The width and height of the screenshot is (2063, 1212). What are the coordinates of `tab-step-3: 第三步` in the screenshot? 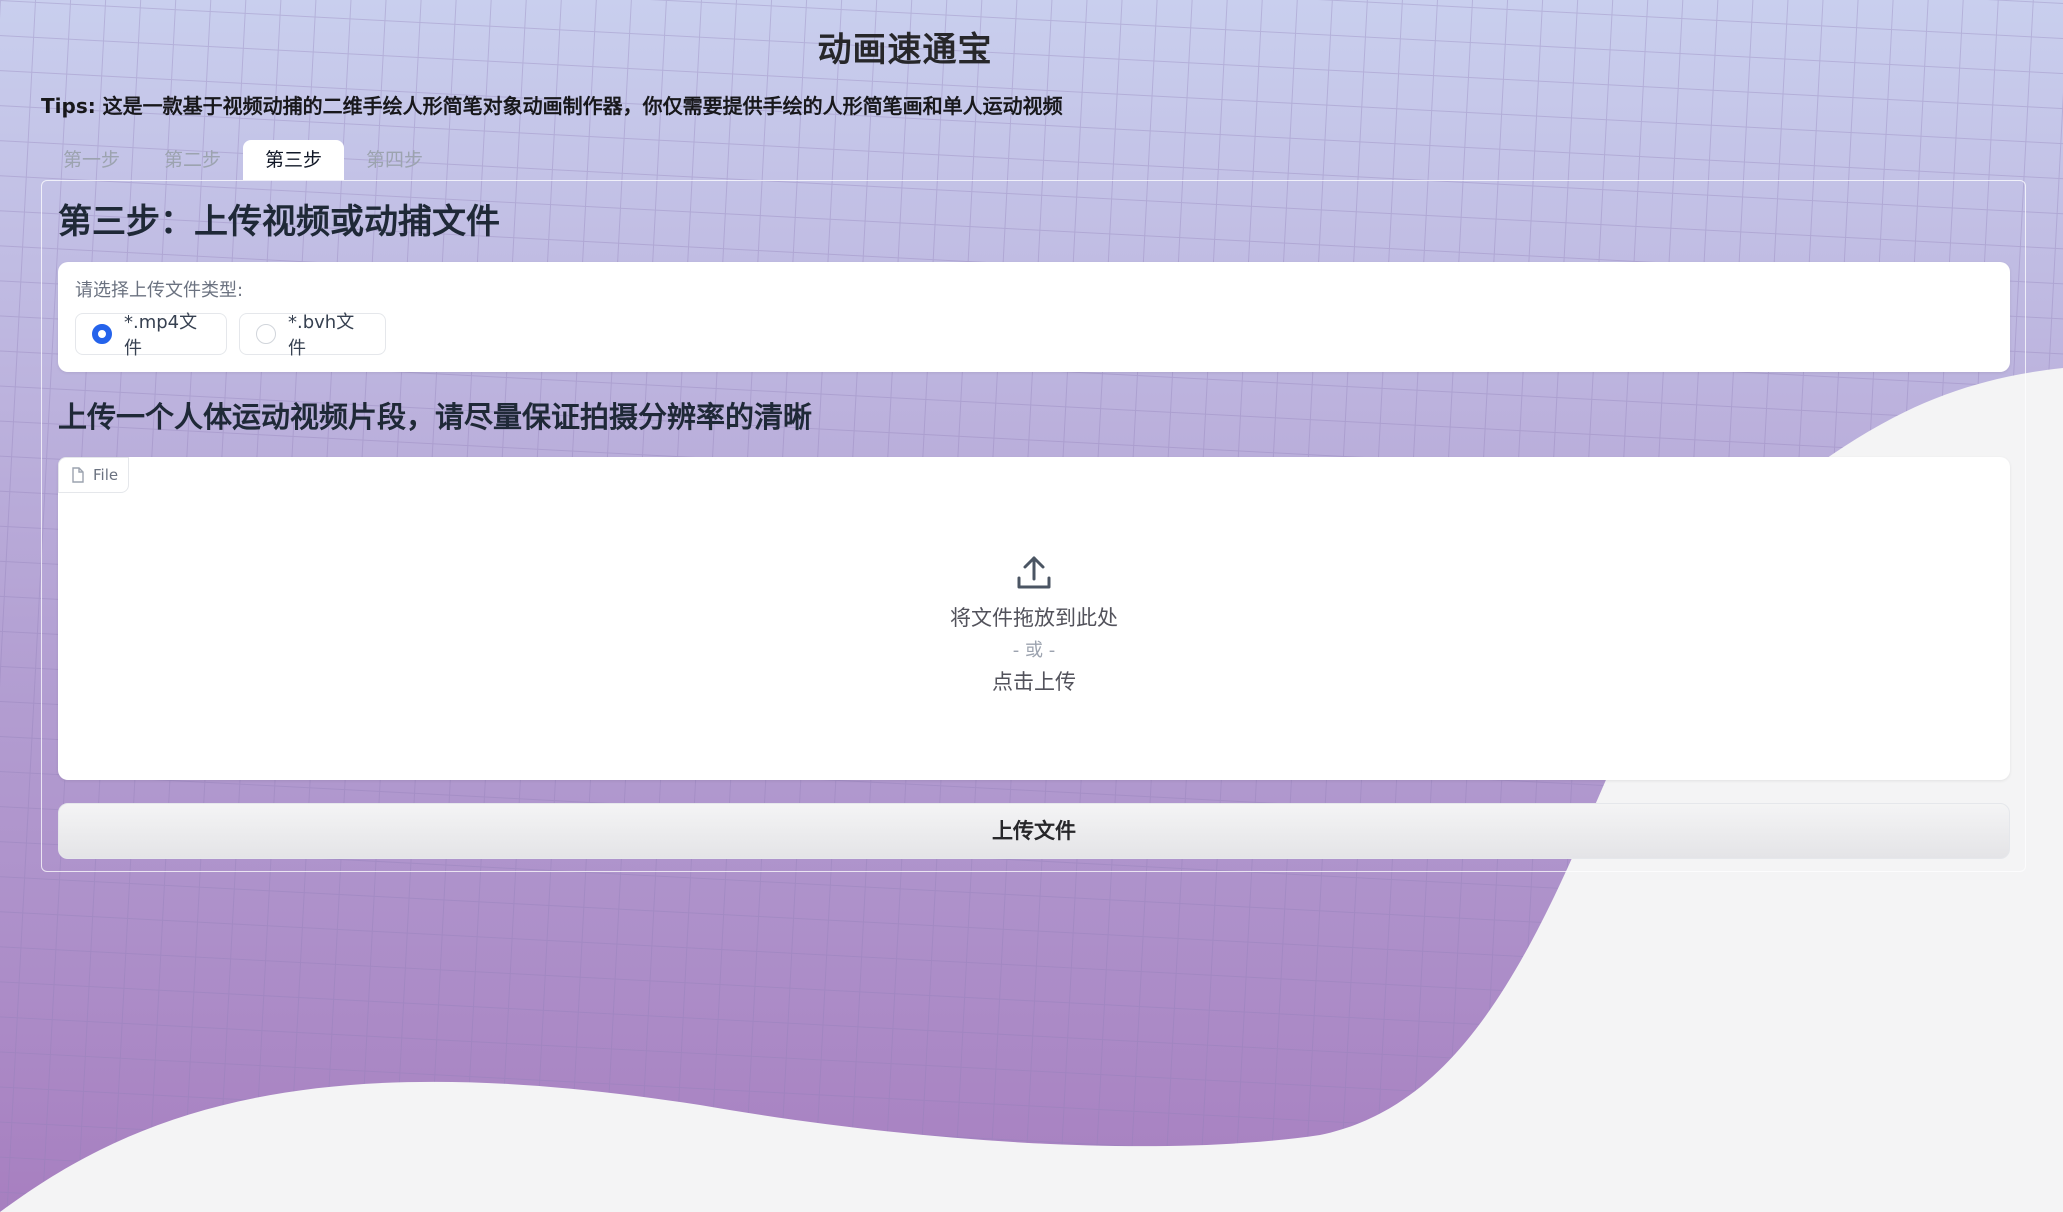 It's located at (294, 160).